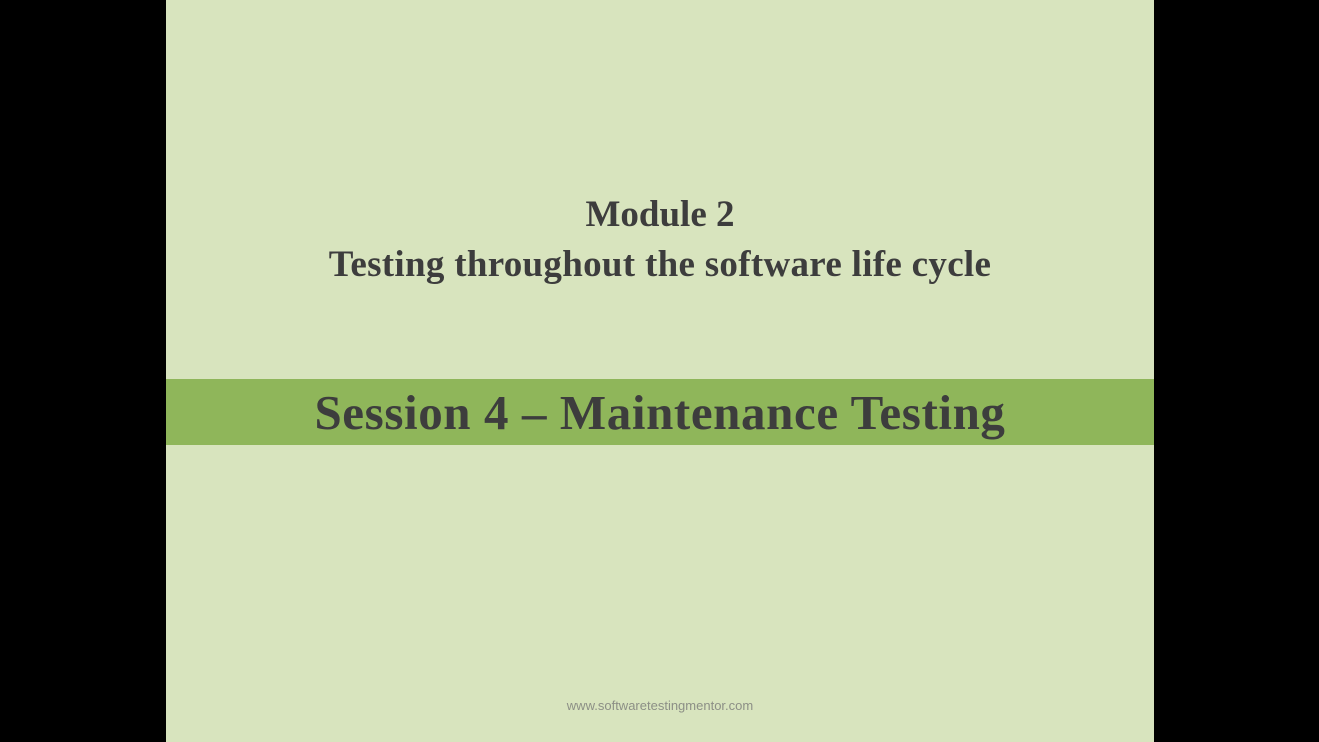 The image size is (1319, 742). What do you see at coordinates (660, 705) in the screenshot?
I see `footer-url: www.softwaretestingmentor.com` at bounding box center [660, 705].